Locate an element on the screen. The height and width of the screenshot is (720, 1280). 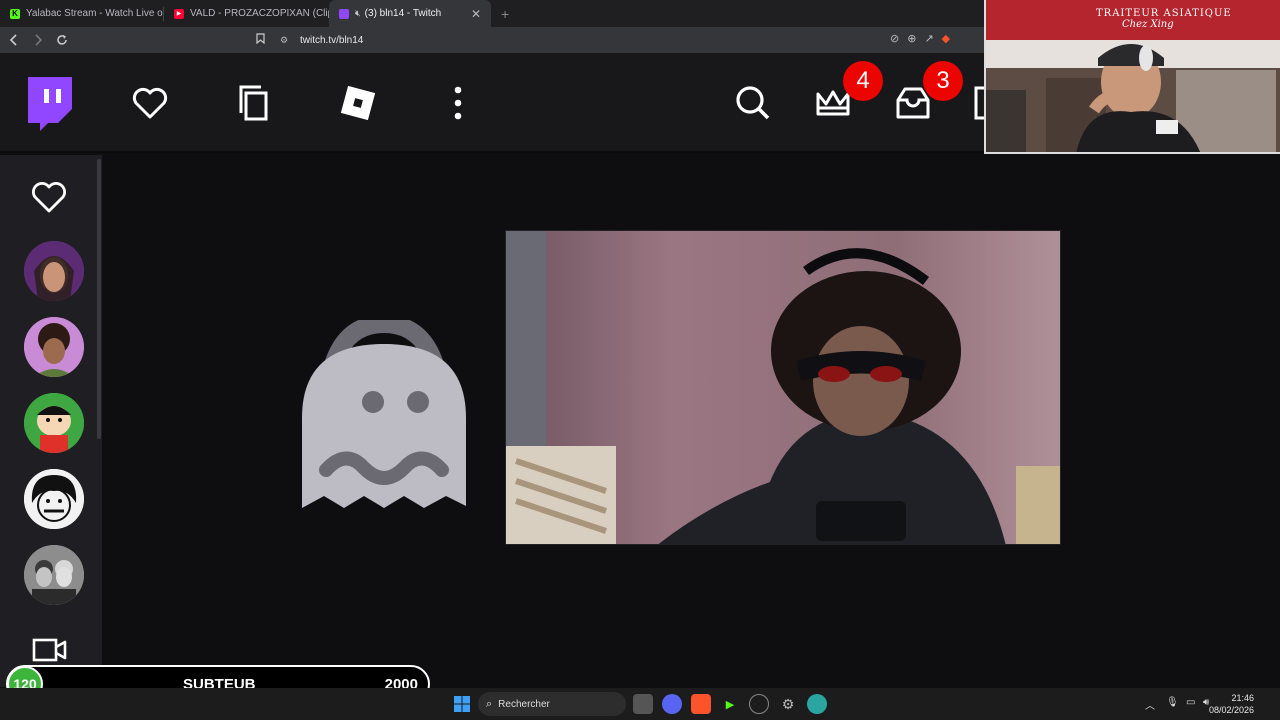
tab-kick: K Yalabac Stream - Watch Live on Kick is located at coordinates (81, 13).